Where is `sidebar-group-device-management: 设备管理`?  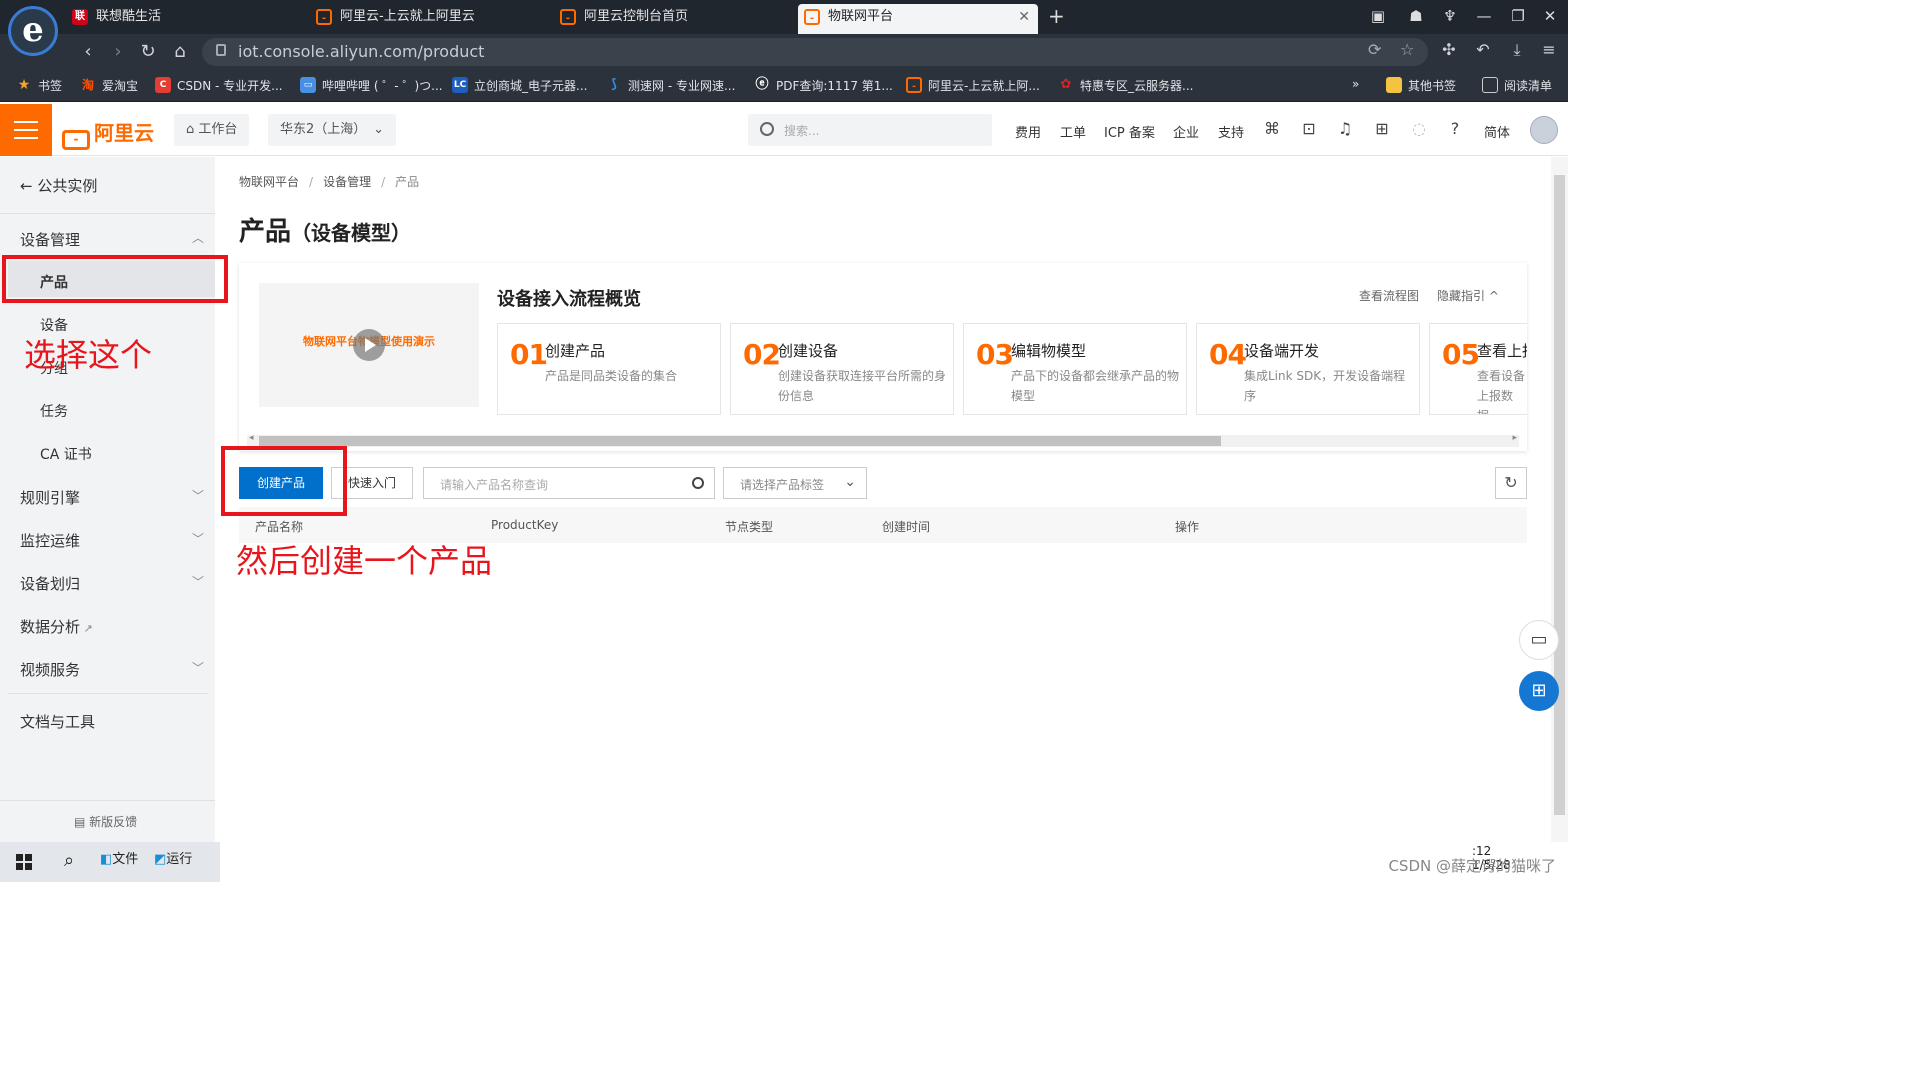 sidebar-group-device-management: 设备管理 is located at coordinates (50, 239).